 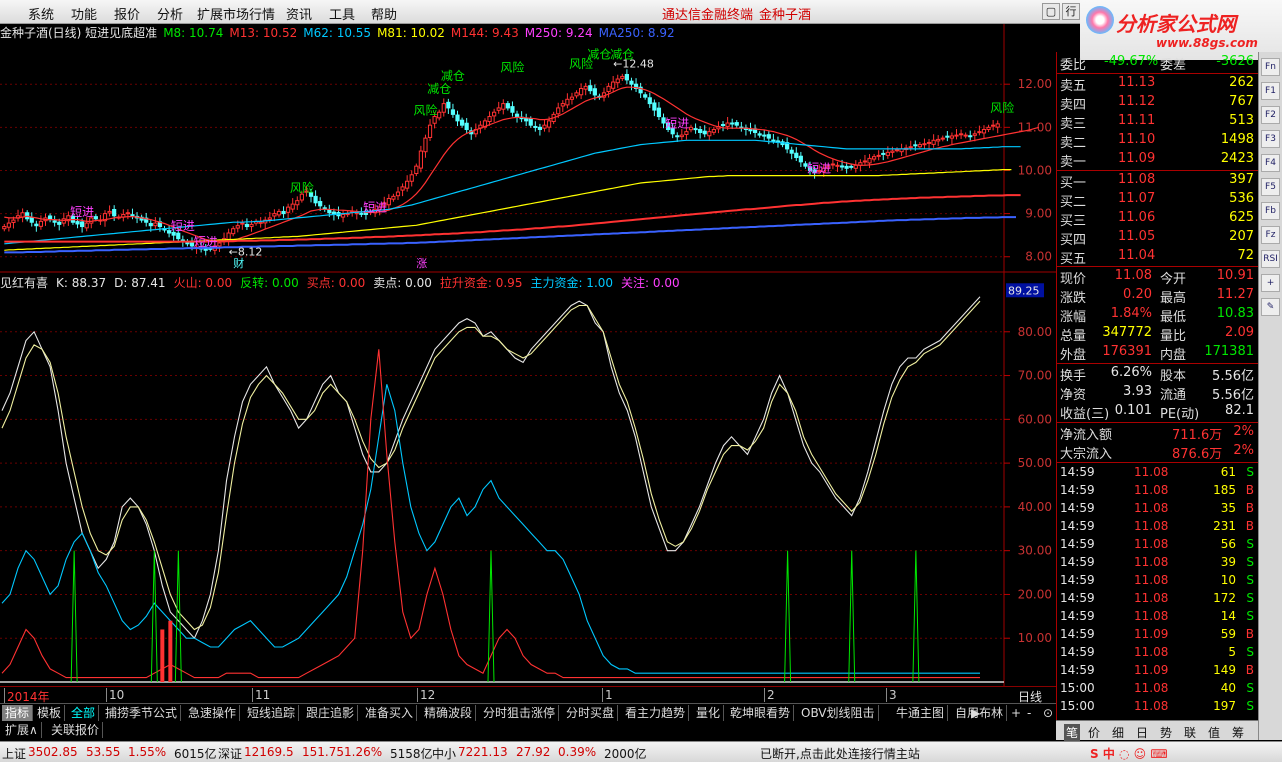 What do you see at coordinates (1241, 179) in the screenshot?
I see `bid-row-volume: 397` at bounding box center [1241, 179].